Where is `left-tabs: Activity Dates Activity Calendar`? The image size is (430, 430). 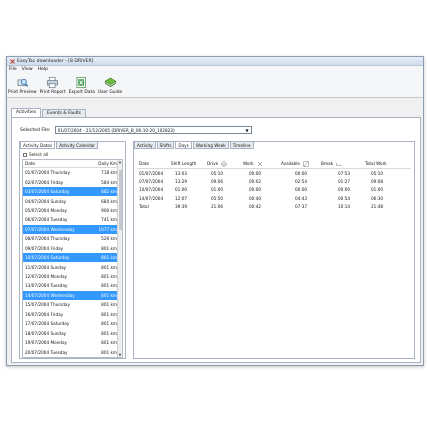 left-tabs: Activity Dates Activity Calendar is located at coordinates (59, 145).